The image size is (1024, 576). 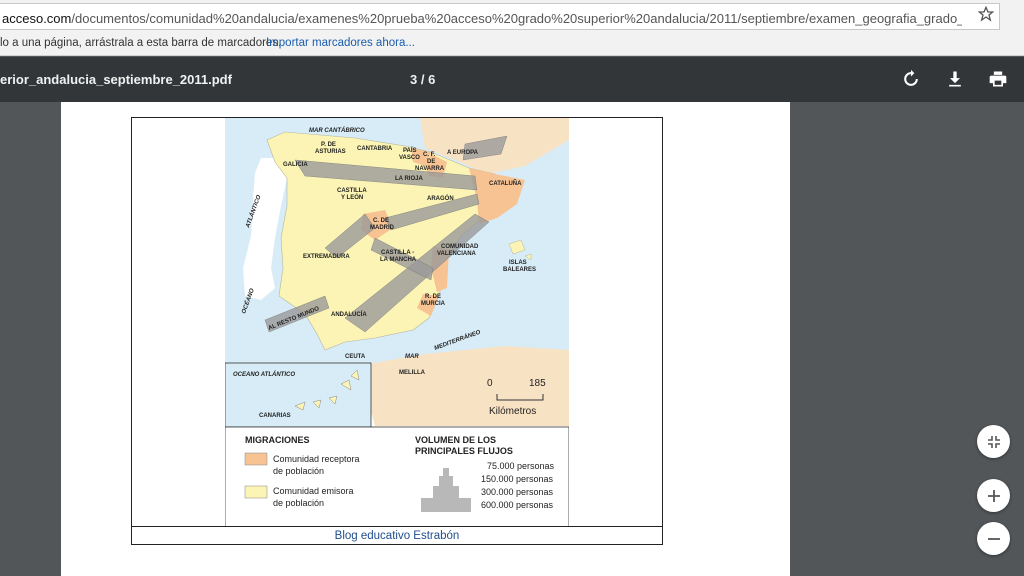 What do you see at coordinates (433, 297) in the screenshot?
I see `label-murcia-1: R. DE` at bounding box center [433, 297].